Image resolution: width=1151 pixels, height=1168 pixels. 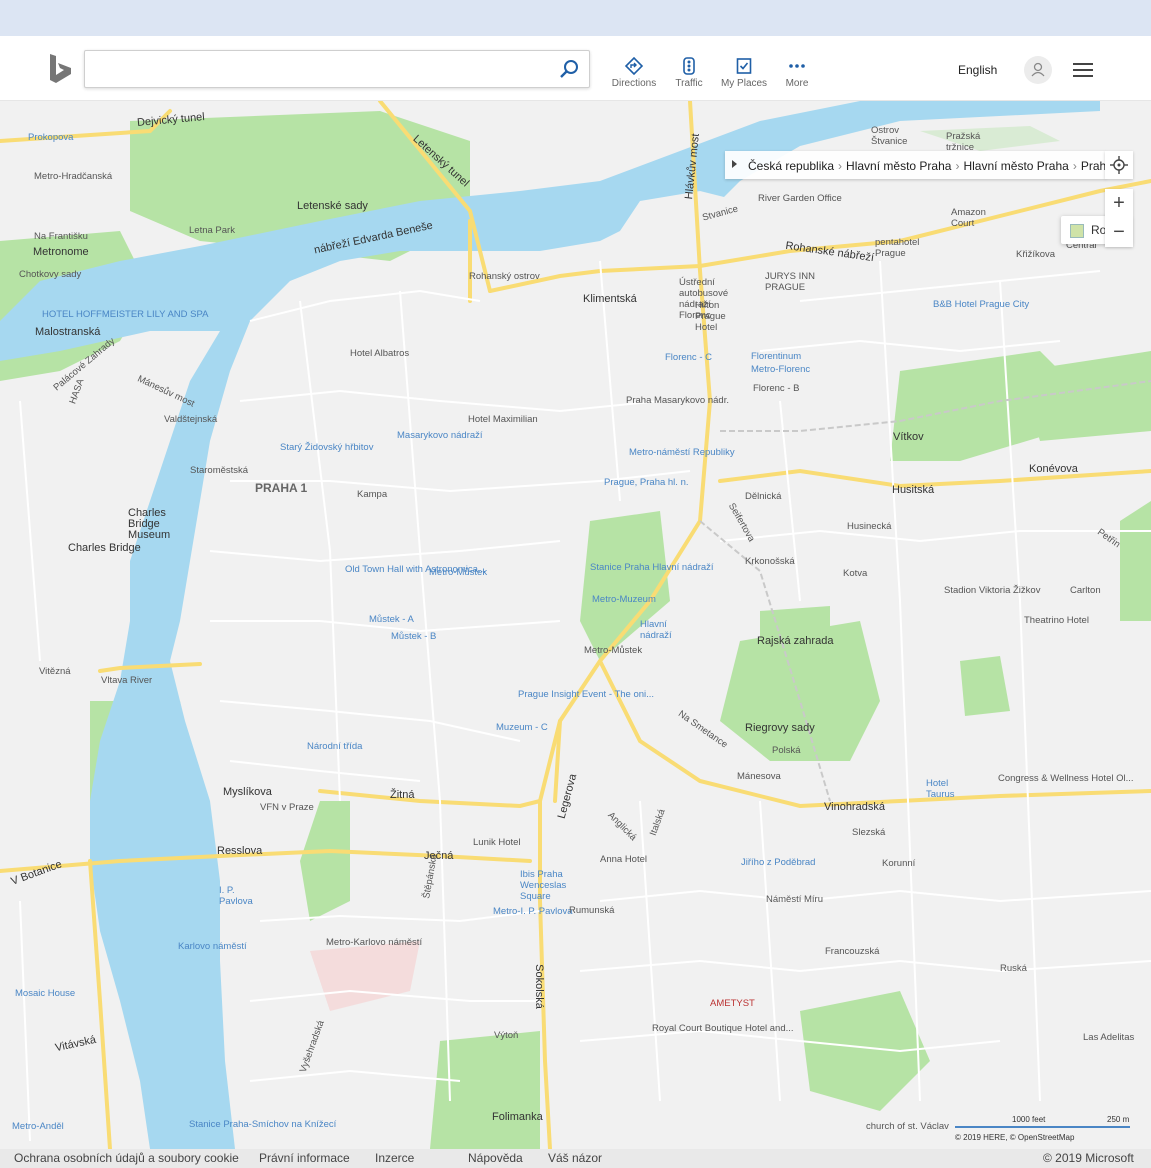 I want to click on language-selector: English, so click(x=977, y=70).